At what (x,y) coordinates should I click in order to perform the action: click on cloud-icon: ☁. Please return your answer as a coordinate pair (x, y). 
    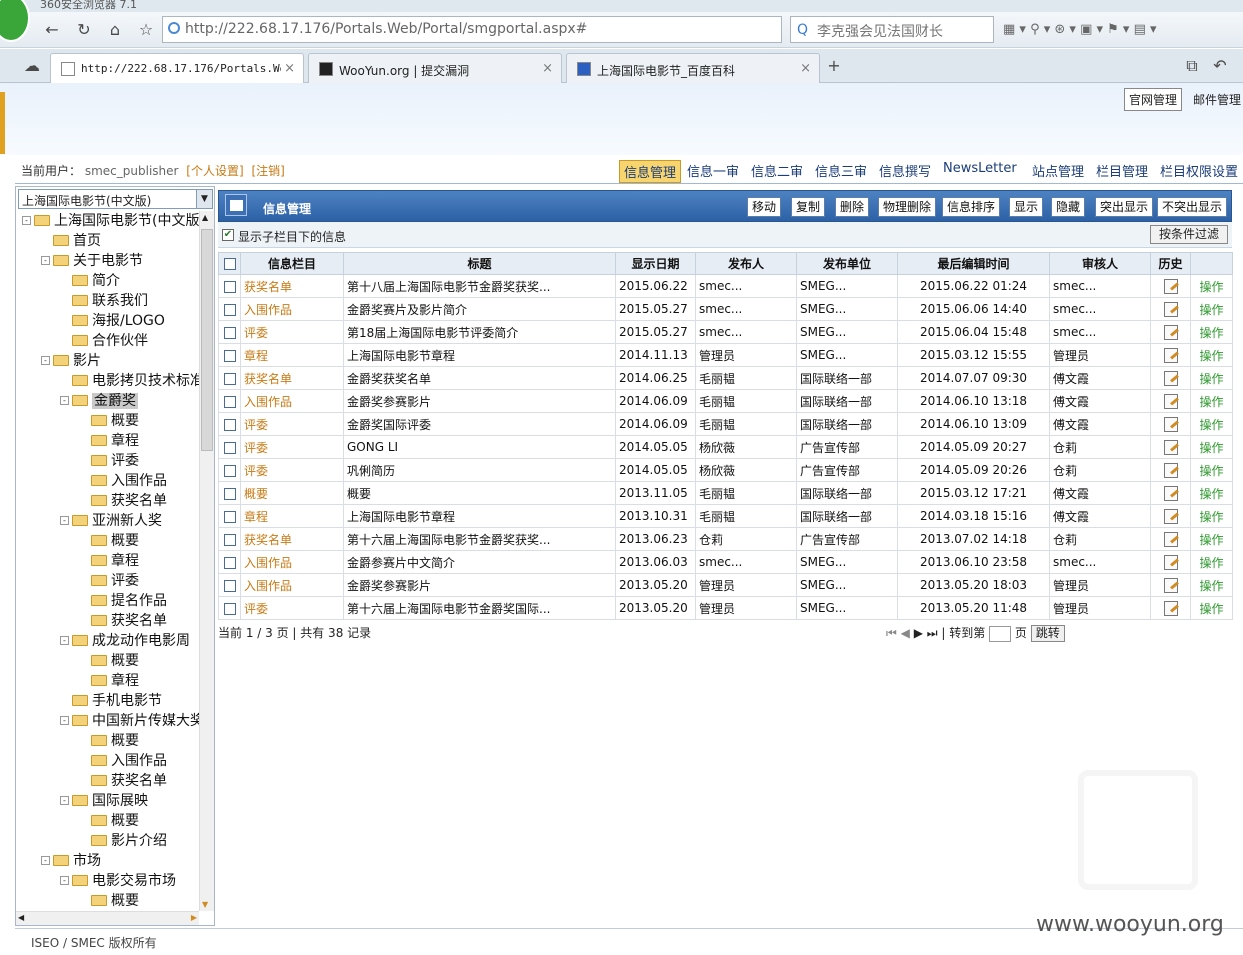
    Looking at the image, I should click on (32, 66).